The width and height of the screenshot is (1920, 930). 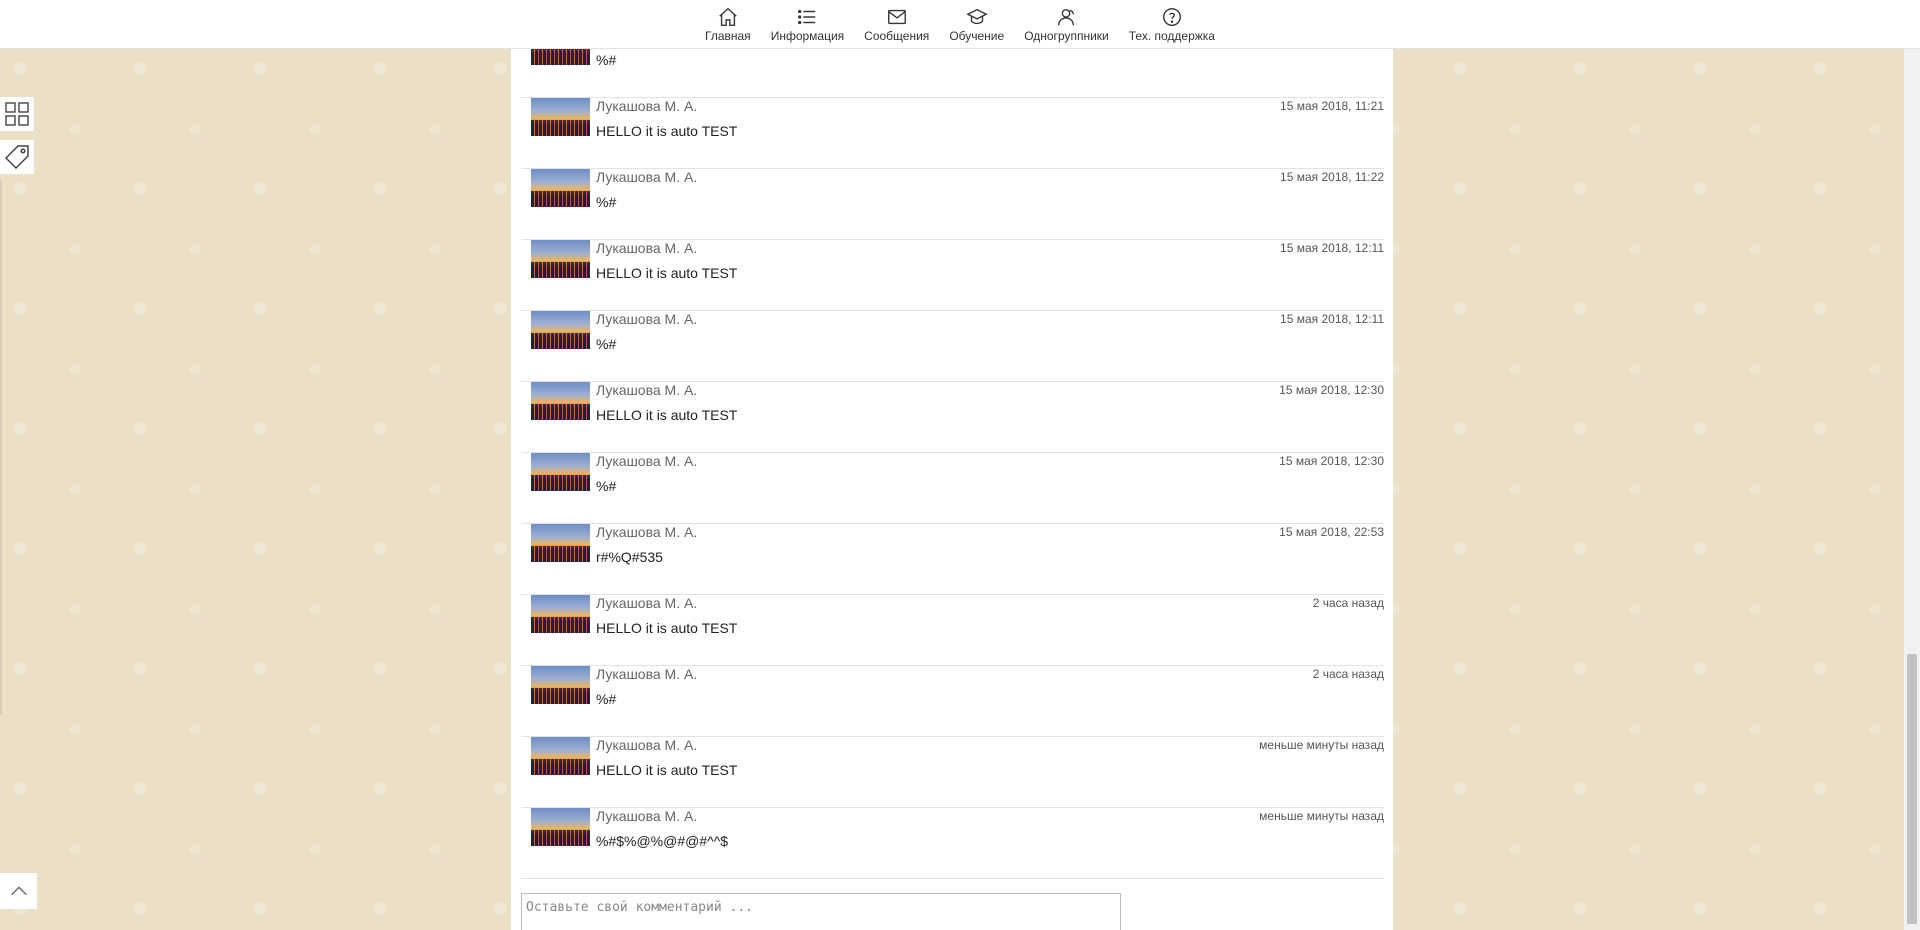 I want to click on nav-learning: Обучение, so click(x=976, y=24).